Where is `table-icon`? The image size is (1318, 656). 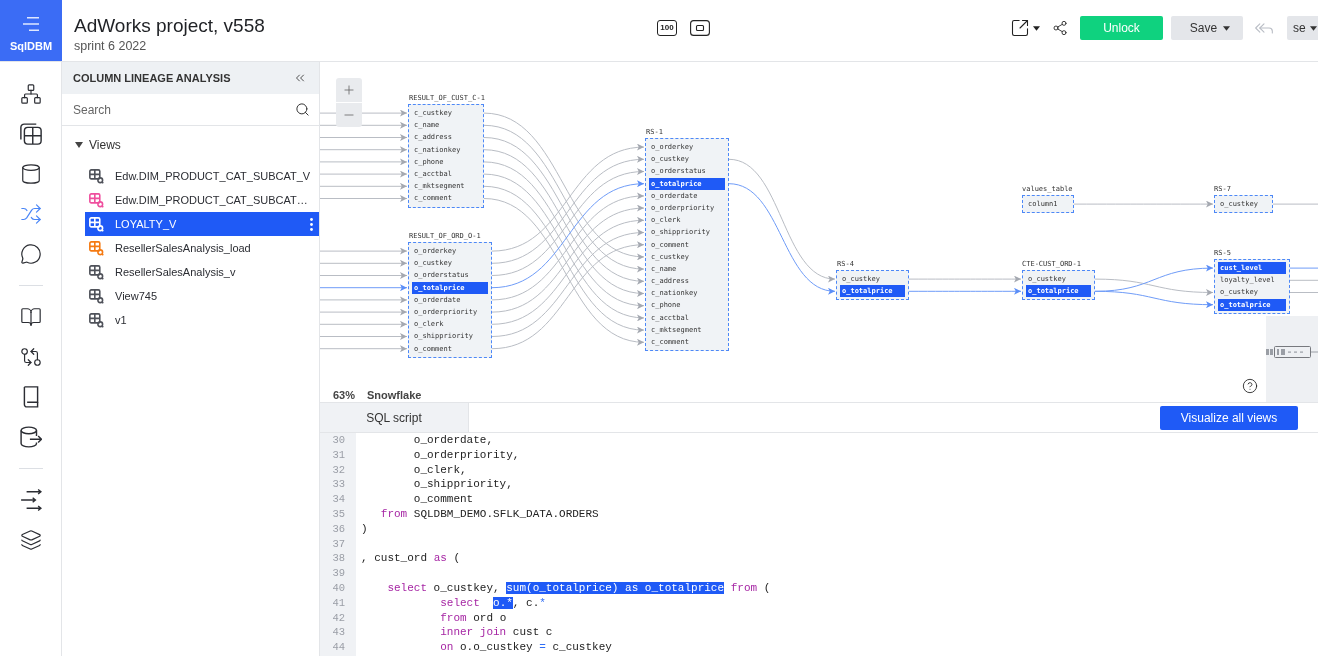 table-icon is located at coordinates (30, 134).